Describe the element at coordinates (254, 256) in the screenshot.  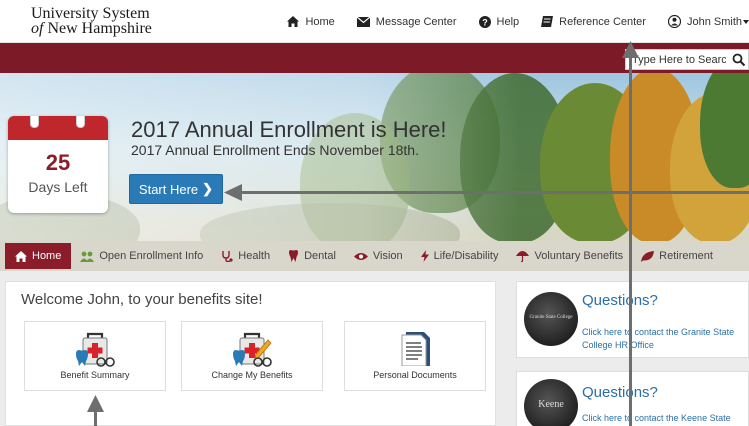
I see `tab-health-label: Health` at that location.